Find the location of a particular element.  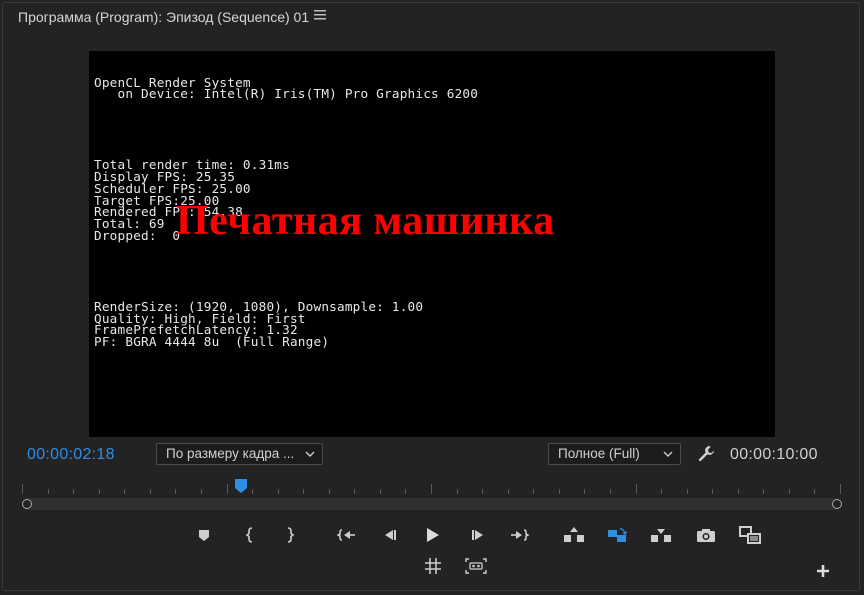

export-frame-button is located at coordinates (706, 535).